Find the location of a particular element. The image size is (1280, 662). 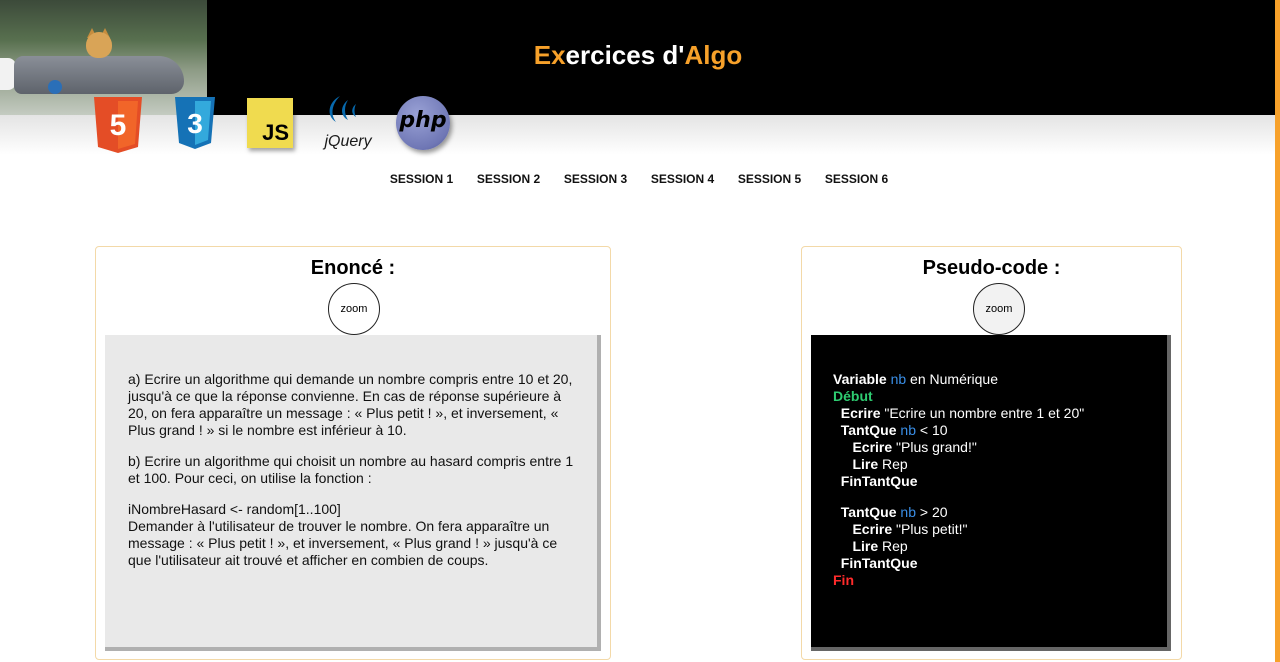

jquery-logo-icon: jQuery is located at coordinates (347, 123).